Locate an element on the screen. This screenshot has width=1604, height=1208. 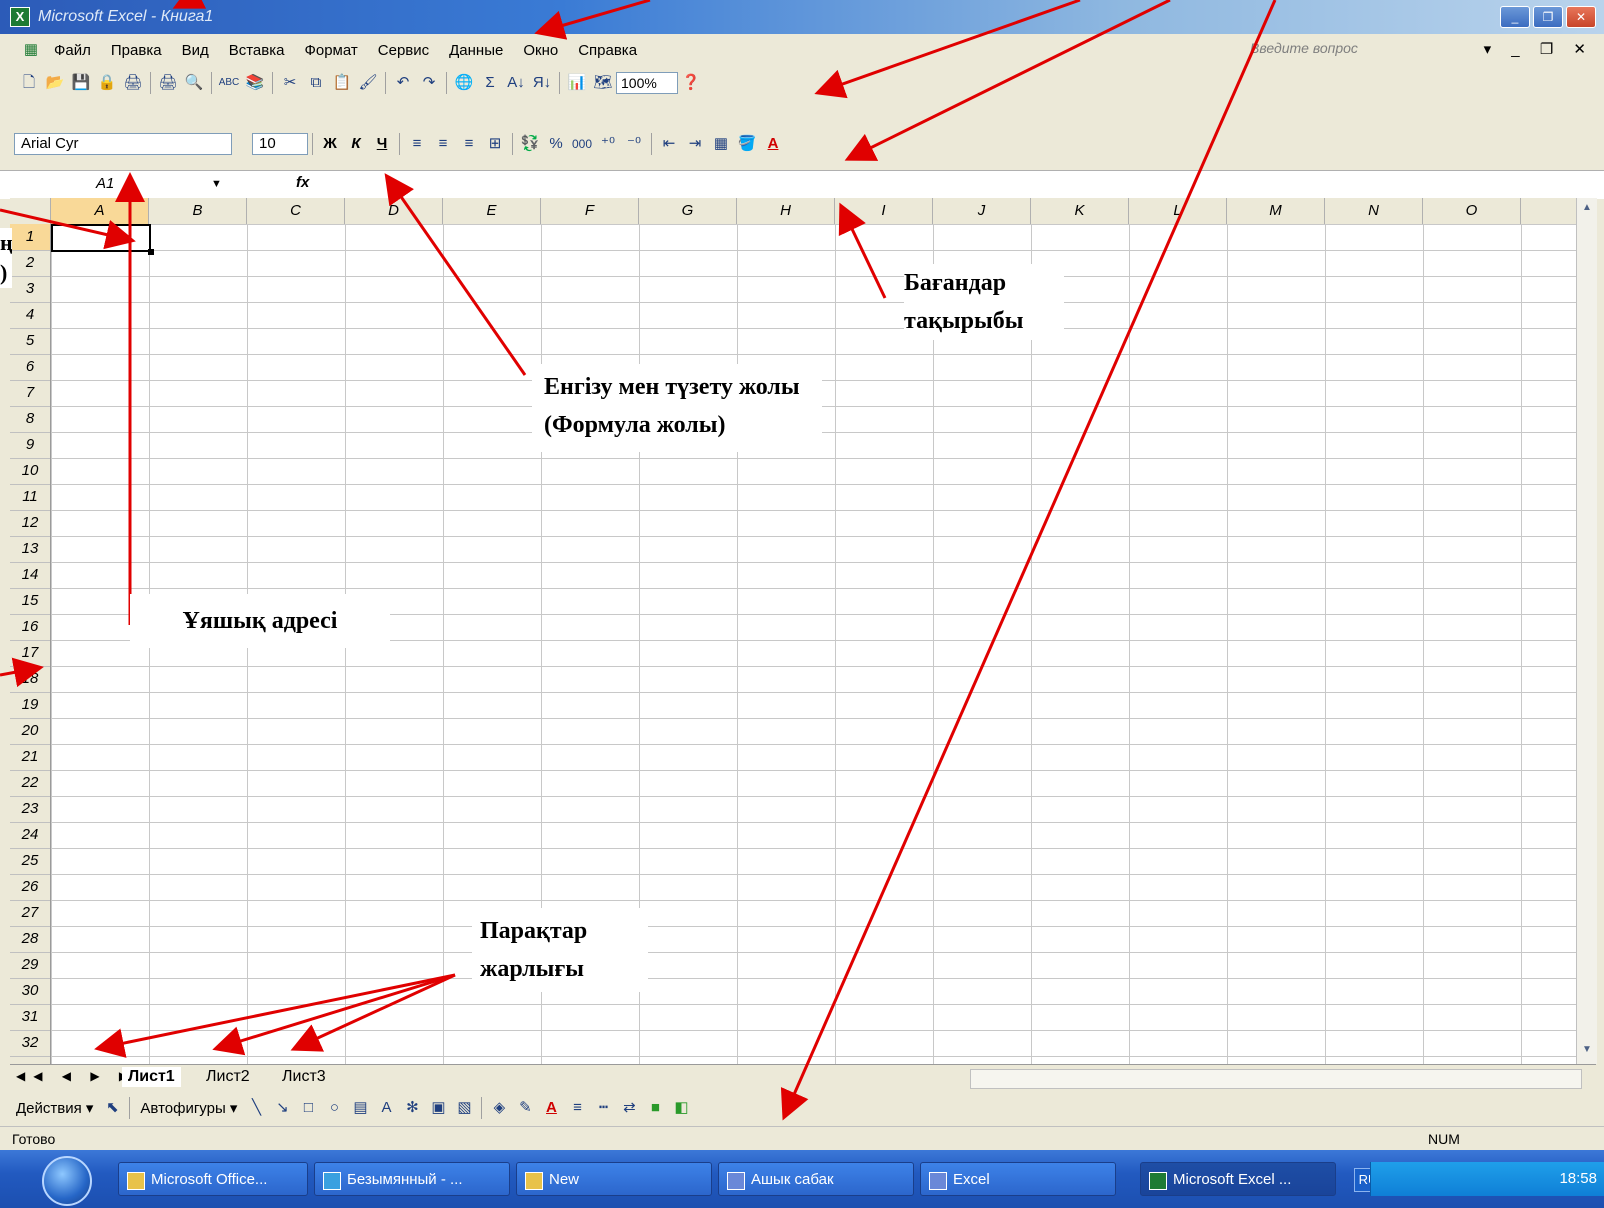
actions-menu: Действия ▾ is located at coordinates (54, 1108).